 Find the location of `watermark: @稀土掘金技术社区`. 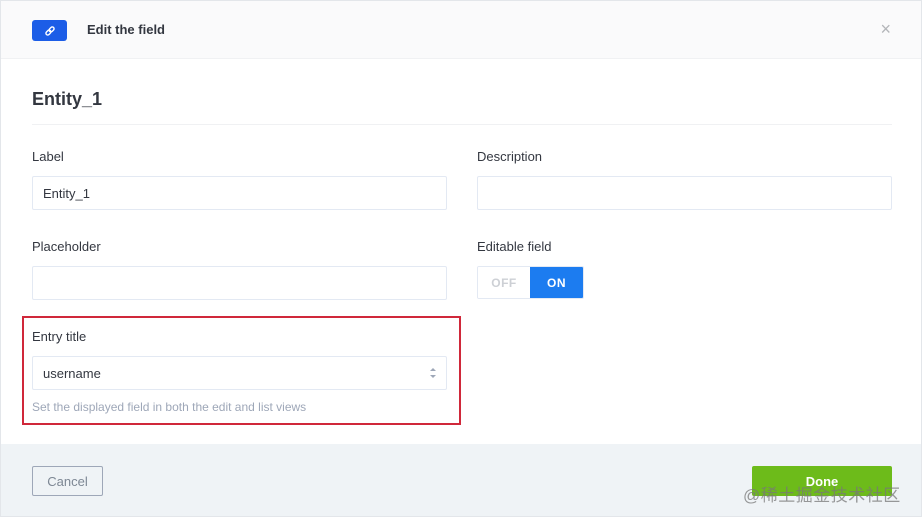

watermark: @稀土掘金技术社区 is located at coordinates (822, 495).